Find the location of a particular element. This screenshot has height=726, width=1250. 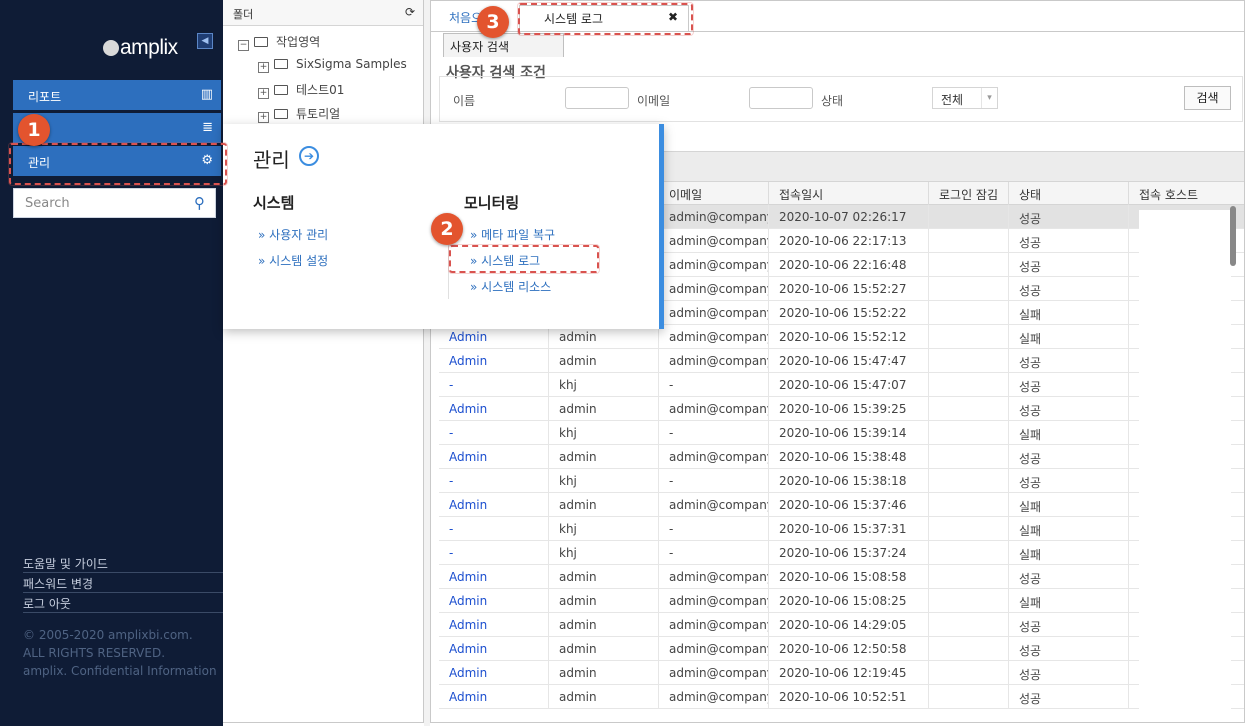

cell-access-time: 2020-10-06 15:39:25 is located at coordinates (849, 409).